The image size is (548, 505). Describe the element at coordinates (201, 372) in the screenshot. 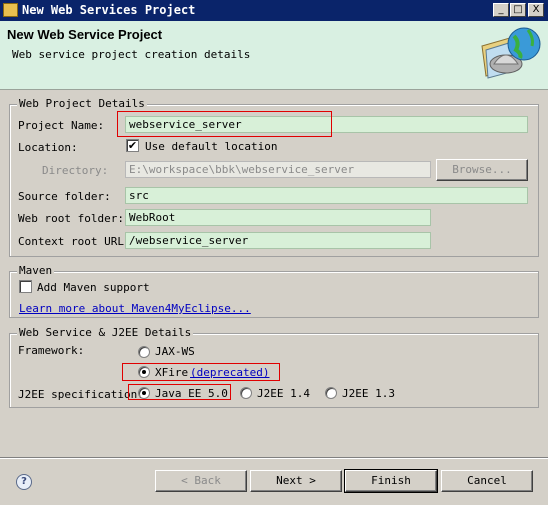

I see `xfire-highlight` at that location.